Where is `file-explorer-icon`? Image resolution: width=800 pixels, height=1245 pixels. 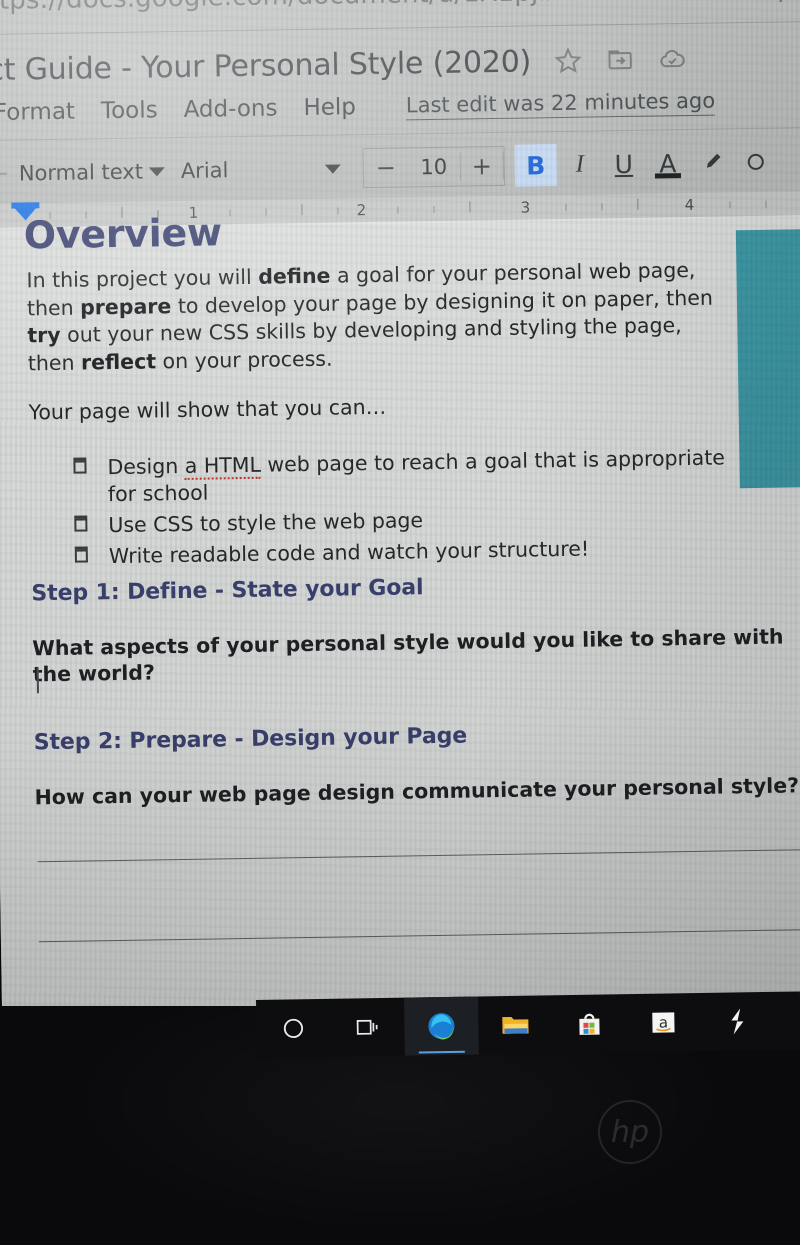
file-explorer-icon is located at coordinates (515, 1024).